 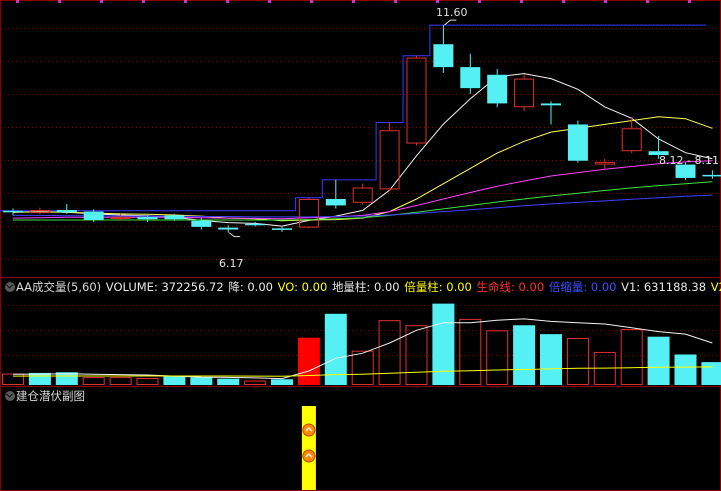 What do you see at coordinates (58, 287) in the screenshot?
I see `indicator-title: AA成交量(5,60)` at bounding box center [58, 287].